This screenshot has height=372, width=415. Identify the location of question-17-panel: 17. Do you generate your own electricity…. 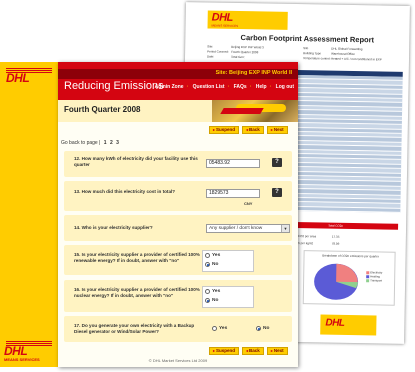
(178, 329).